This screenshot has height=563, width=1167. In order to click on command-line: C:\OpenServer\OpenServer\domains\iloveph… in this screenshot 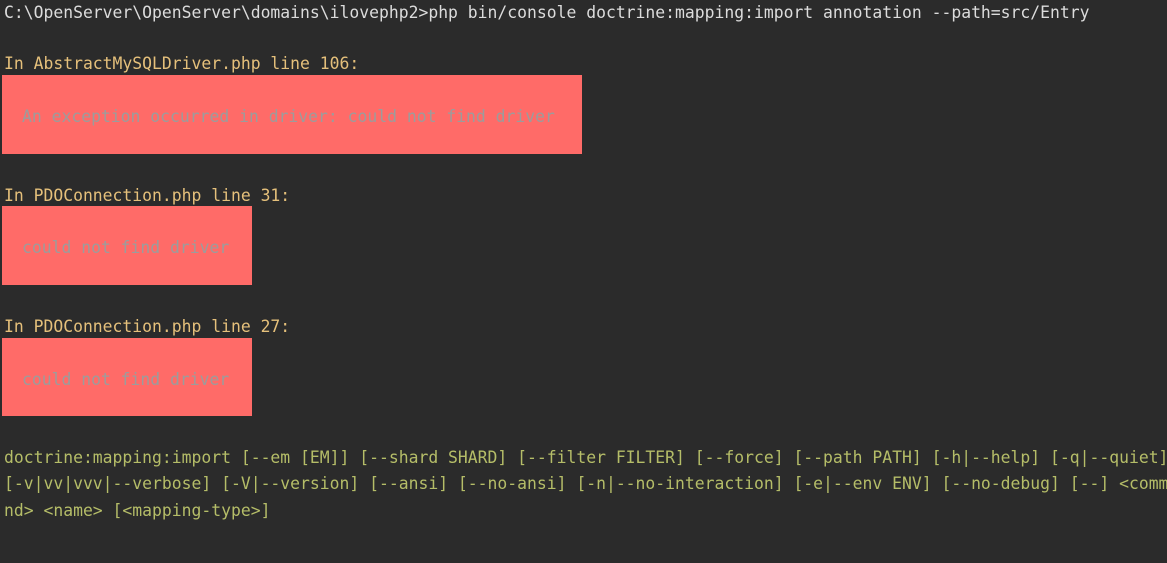, I will do `click(547, 12)`.